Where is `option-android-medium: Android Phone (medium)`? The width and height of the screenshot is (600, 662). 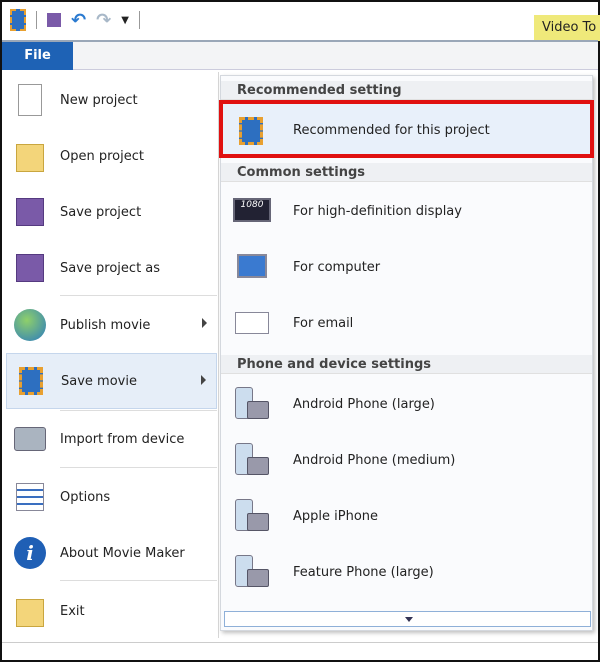
option-android-medium: Android Phone (medium) is located at coordinates (406, 460).